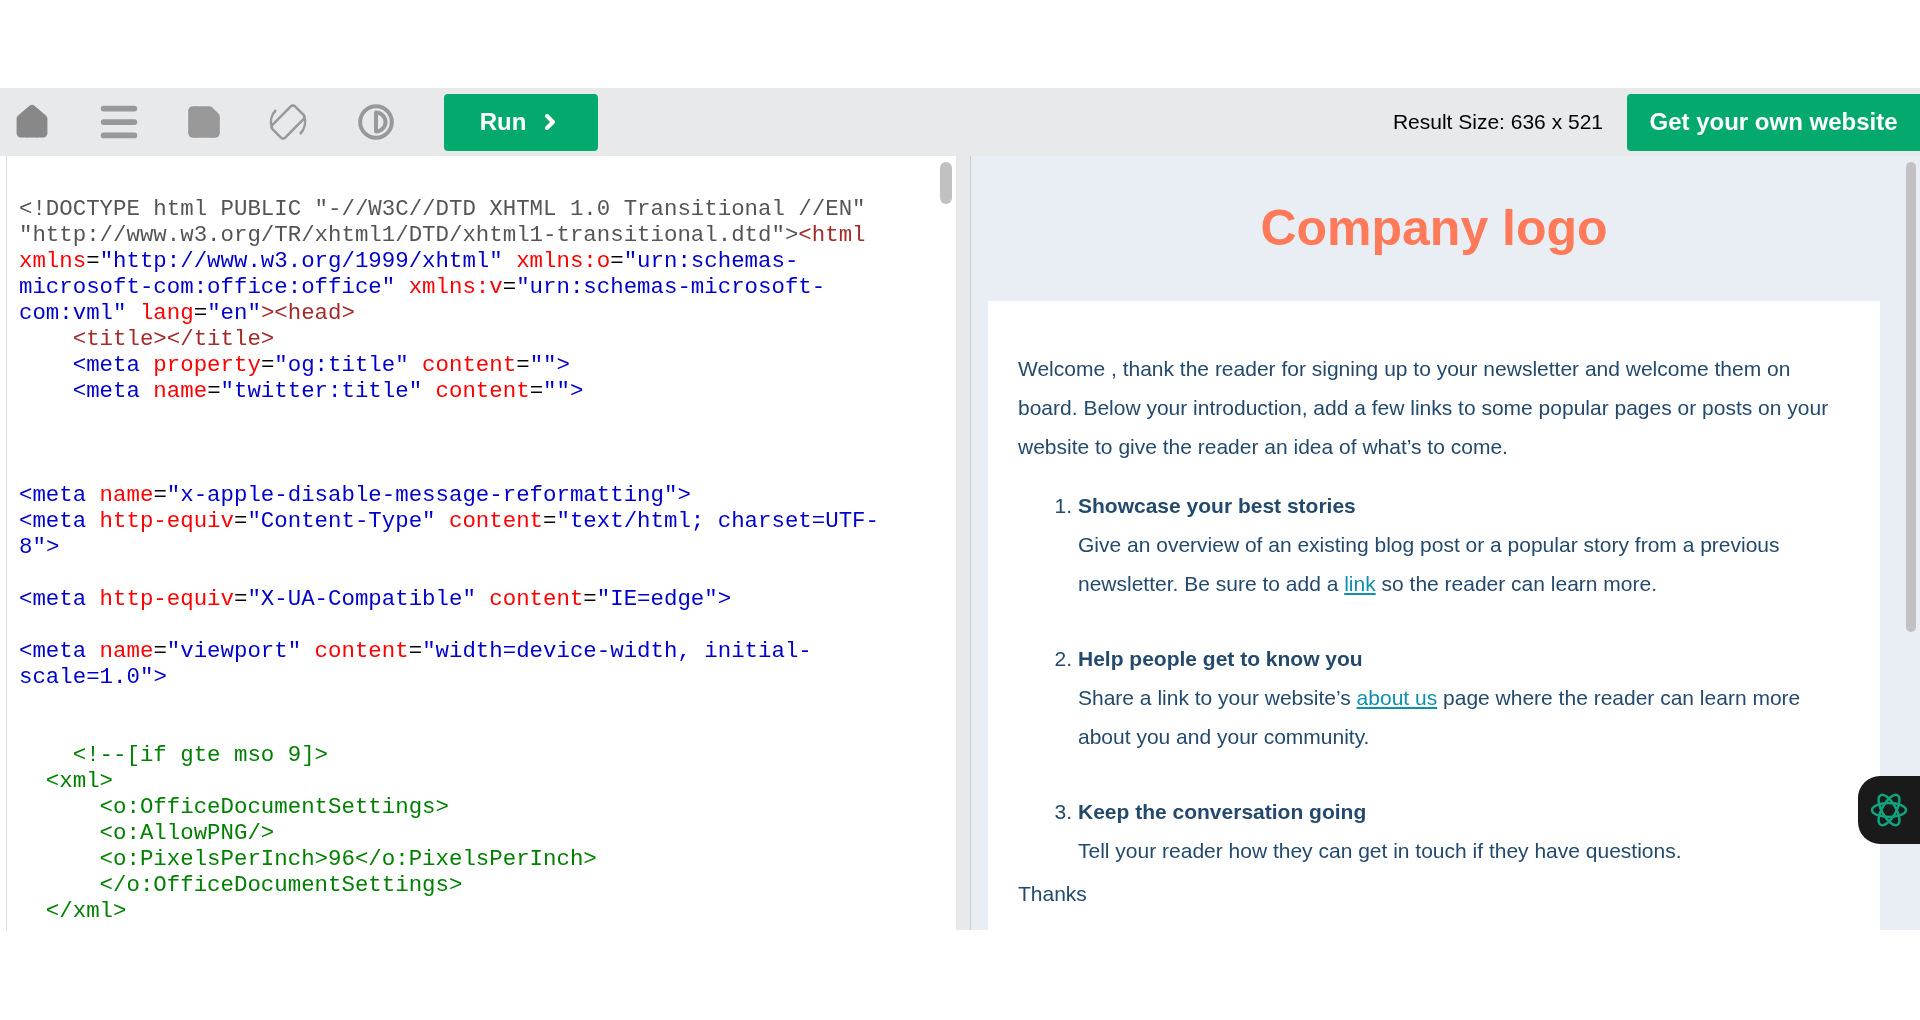 Image resolution: width=1920 pixels, height=1020 pixels. Describe the element at coordinates (1424, 408) in the screenshot. I see `intro-paragraph: Welcome , thank the reader for signing up to your newsletter and welcome them on board. Below your introduction, add a few links to some popular pages or posts on your website to give the reader an idea of what’s to come.` at that location.